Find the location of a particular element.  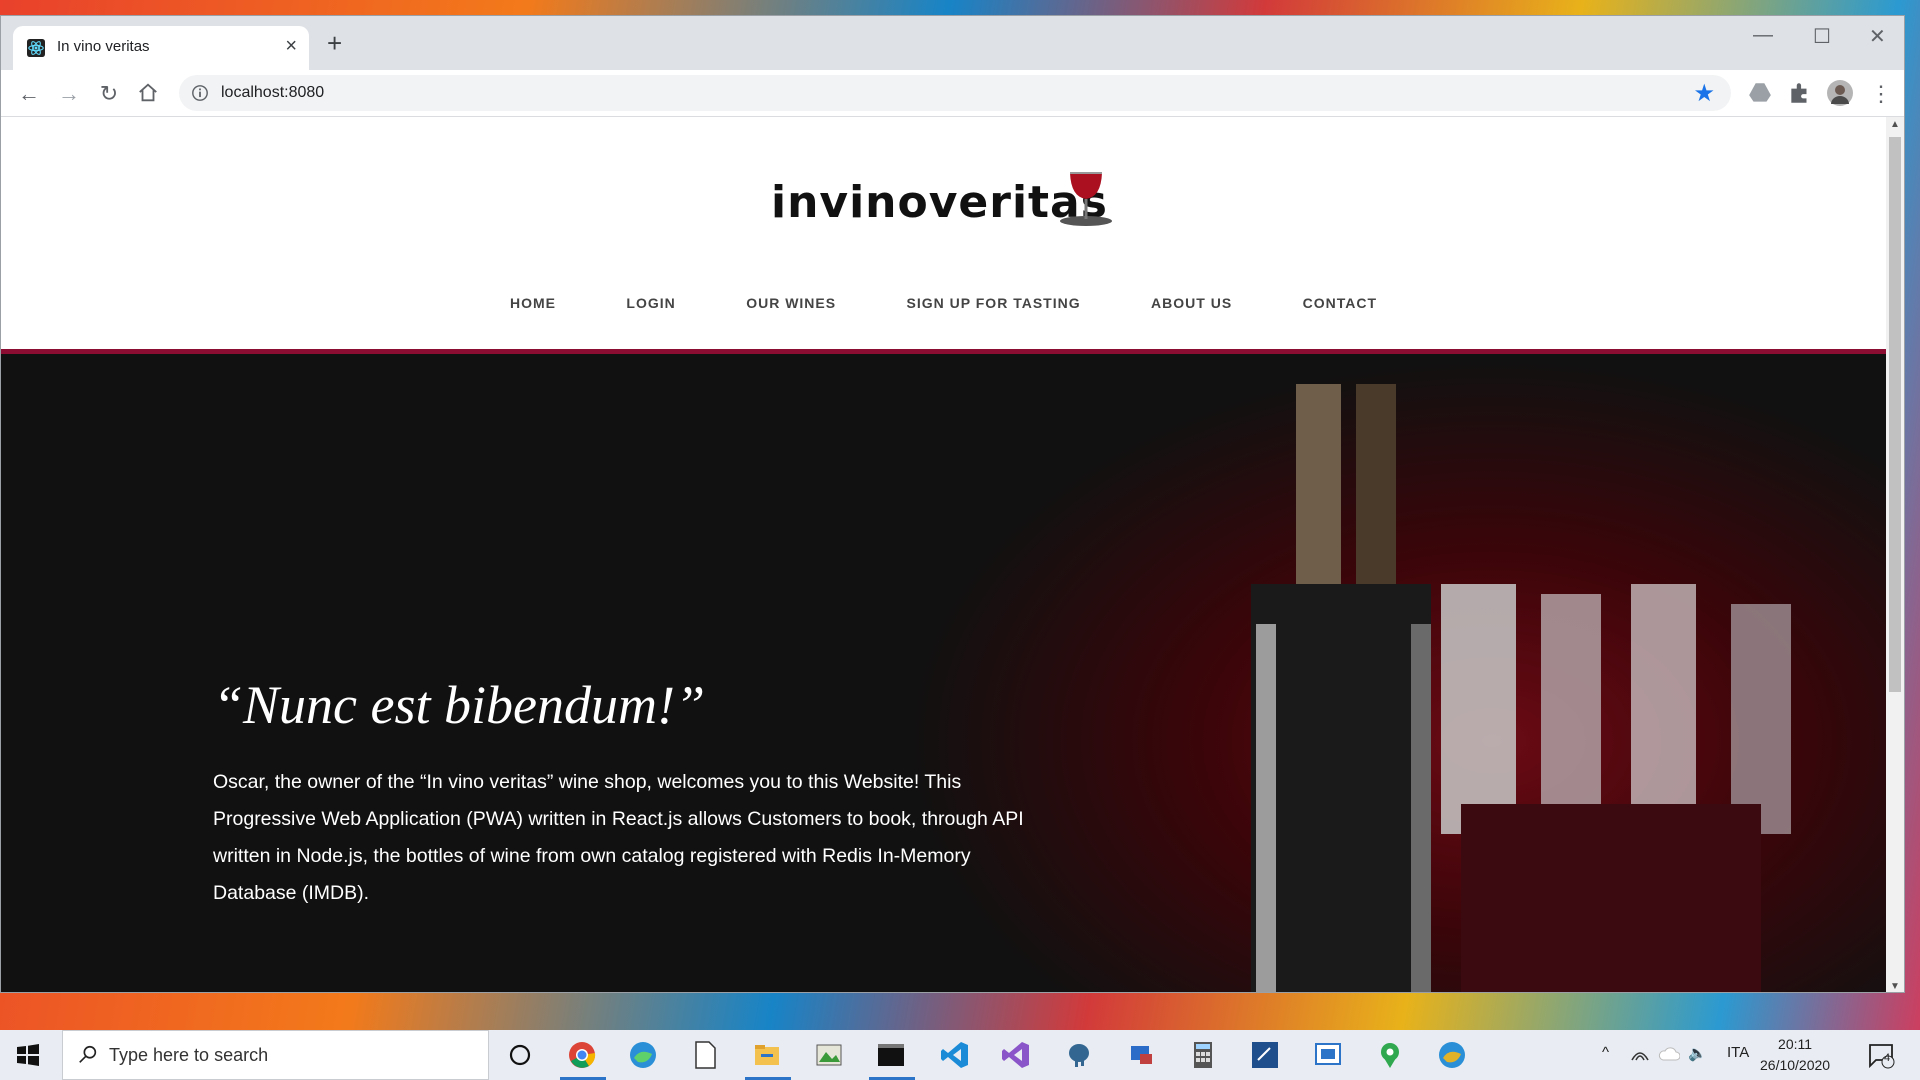

terminal-icon is located at coordinates (891, 1055).